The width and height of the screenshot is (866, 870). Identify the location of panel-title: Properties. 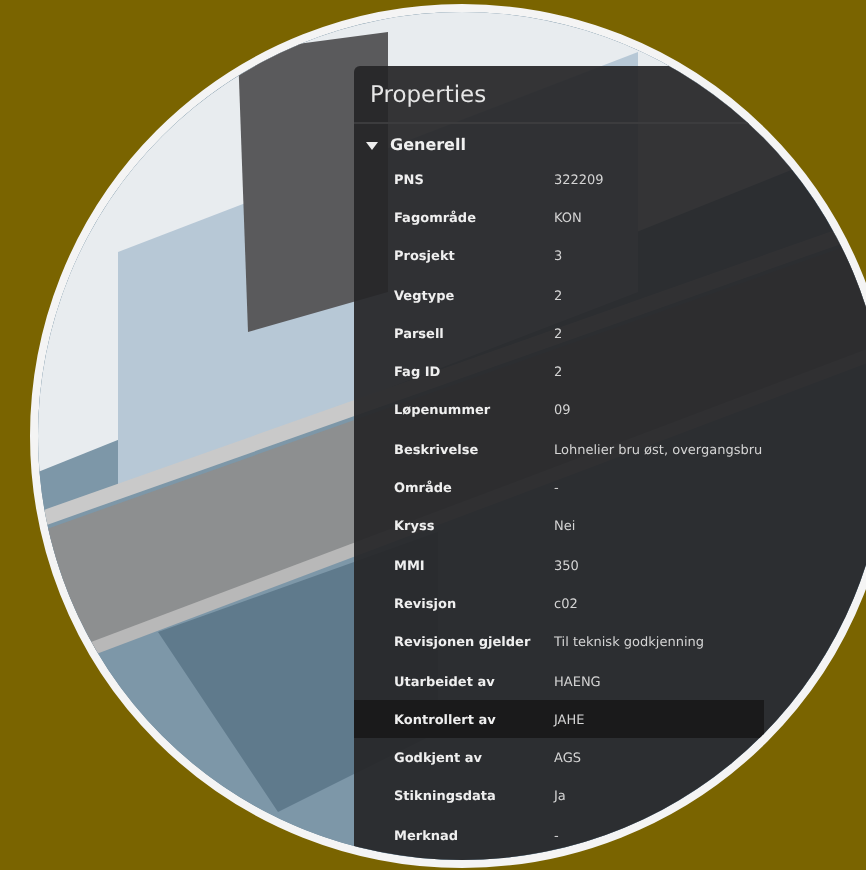
(610, 95).